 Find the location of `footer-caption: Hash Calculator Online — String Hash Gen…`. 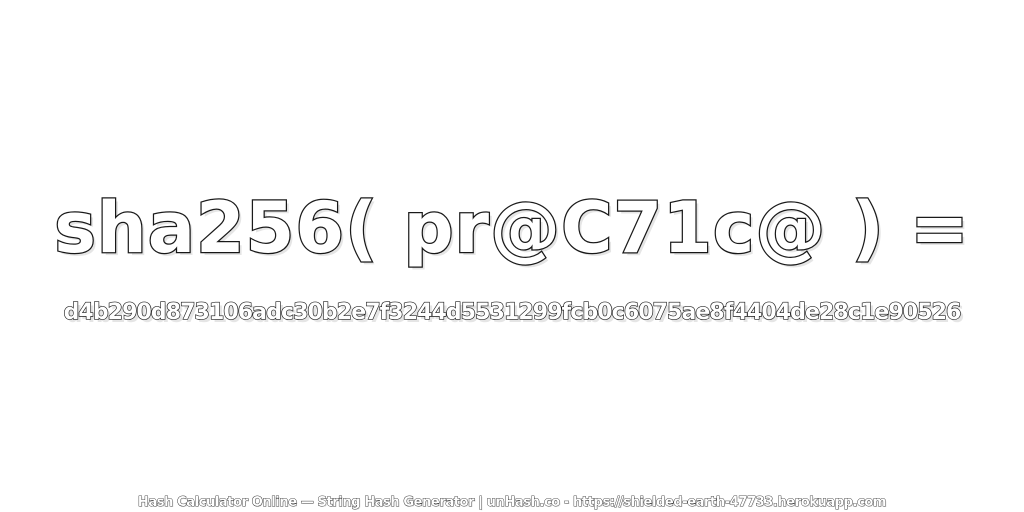

footer-caption: Hash Calculator Online — String Hash Gen… is located at coordinates (512, 503).